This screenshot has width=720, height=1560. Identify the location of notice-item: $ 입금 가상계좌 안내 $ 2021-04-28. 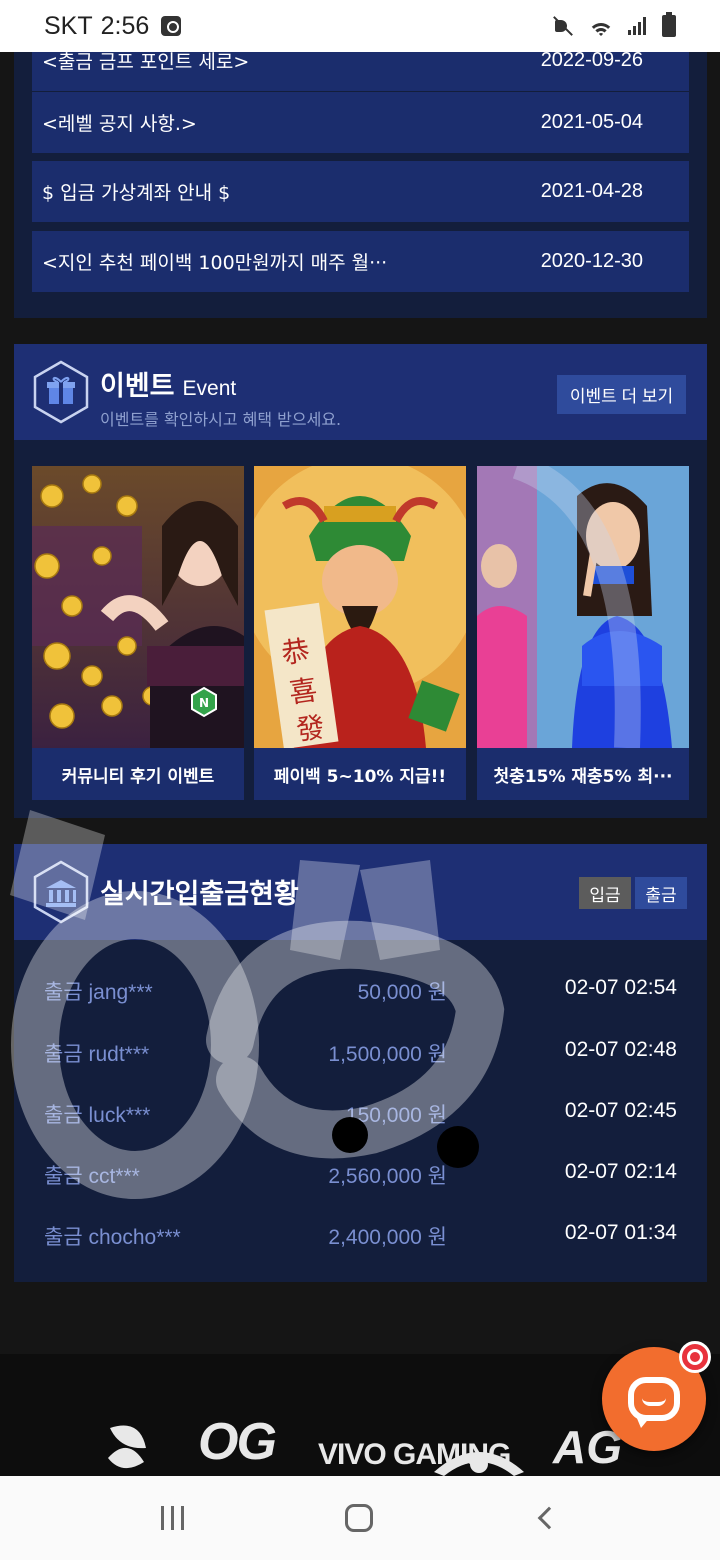
(360, 191).